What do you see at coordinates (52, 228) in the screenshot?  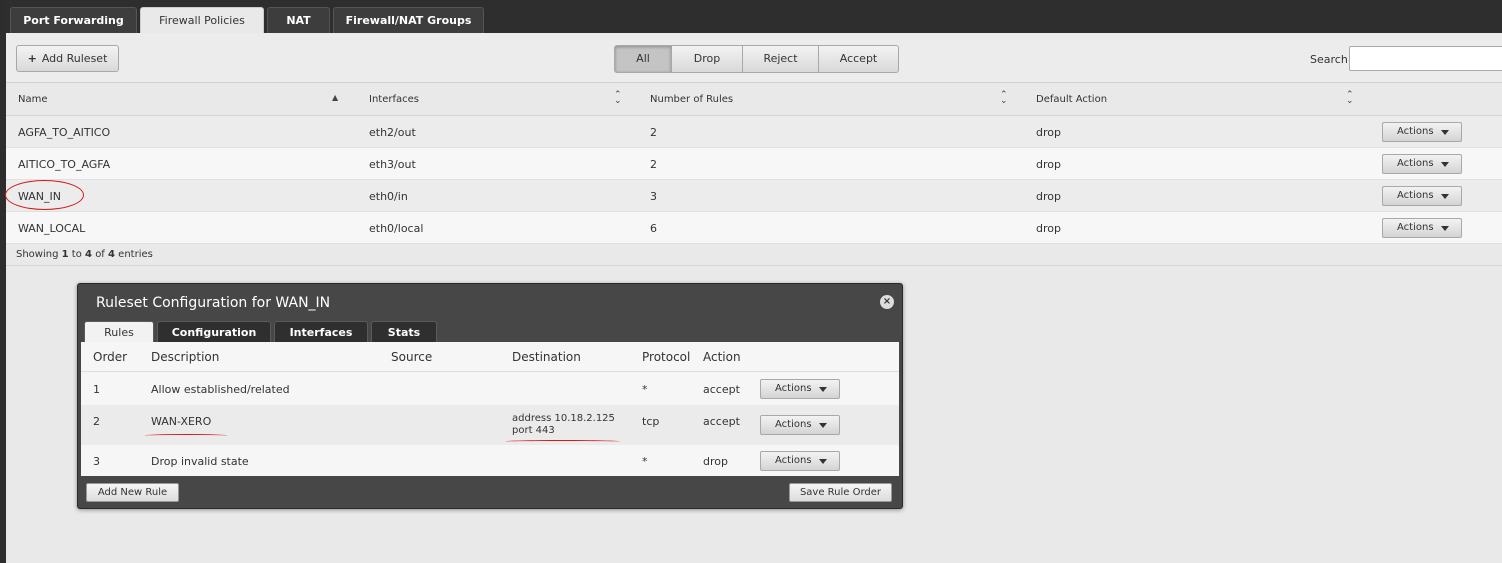 I see `ruleset-name: WAN_LOCAL` at bounding box center [52, 228].